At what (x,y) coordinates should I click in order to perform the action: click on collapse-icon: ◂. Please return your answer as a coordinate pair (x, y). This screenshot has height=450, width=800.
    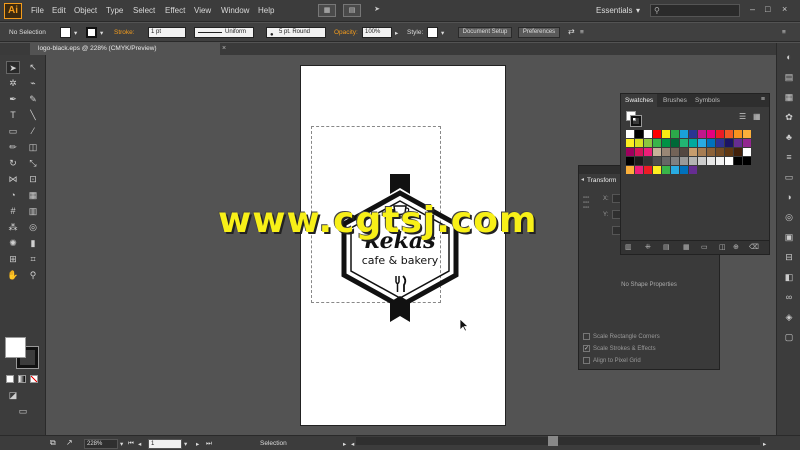
    Looking at the image, I should click on (582, 179).